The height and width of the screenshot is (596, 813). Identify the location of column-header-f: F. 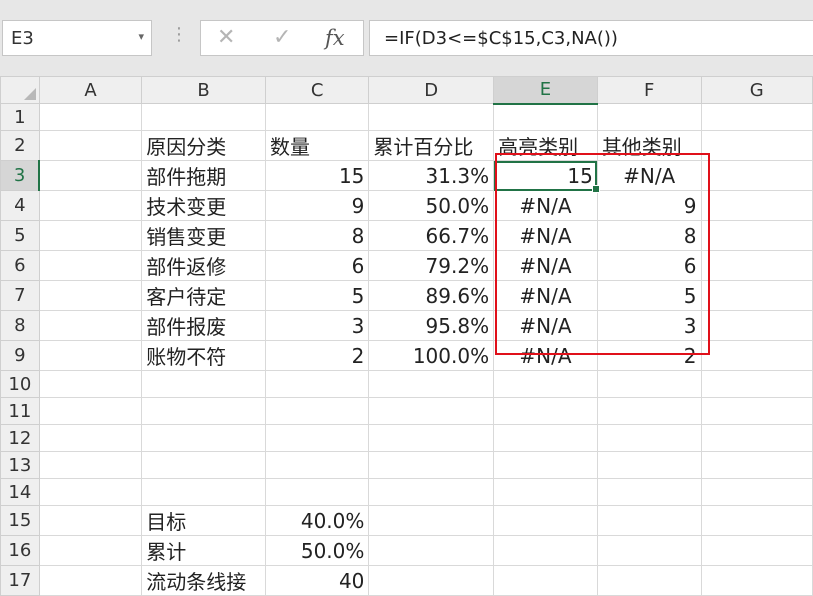
(649, 90).